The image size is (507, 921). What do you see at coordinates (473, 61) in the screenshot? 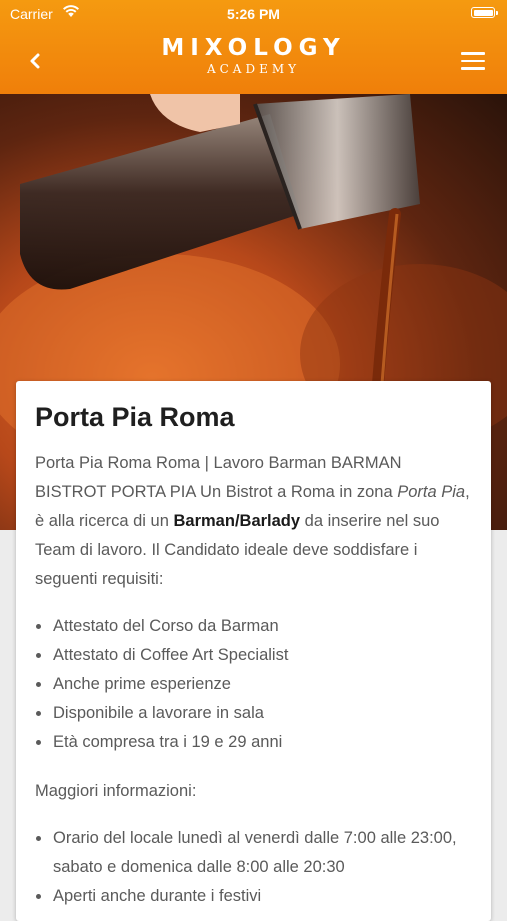
I see `menu-button` at bounding box center [473, 61].